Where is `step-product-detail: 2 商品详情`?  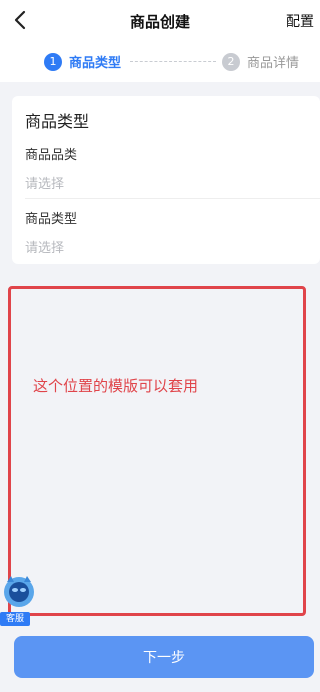 step-product-detail: 2 商品详情 is located at coordinates (260, 61).